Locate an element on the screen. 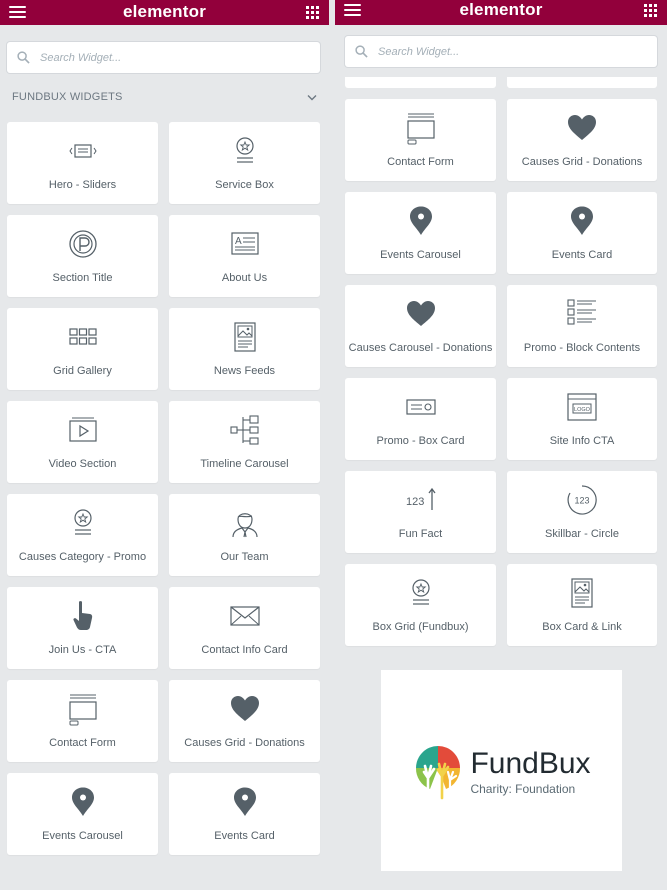  counter-icon: 123 is located at coordinates (421, 500).